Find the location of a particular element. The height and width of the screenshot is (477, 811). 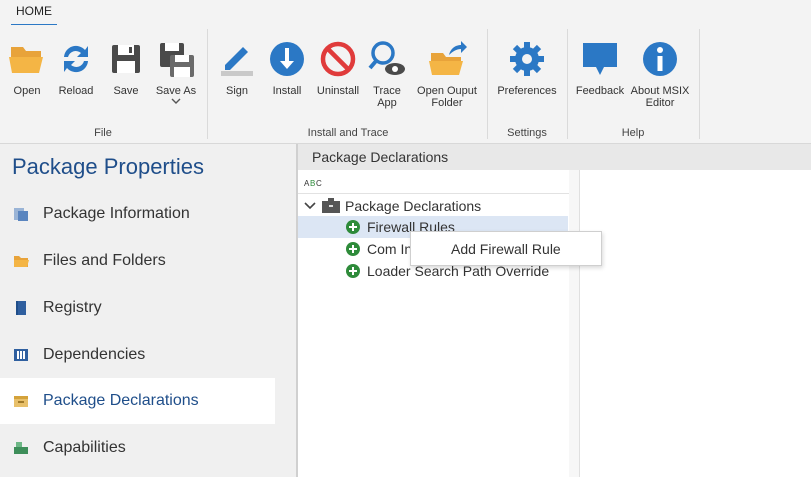

folder-icon is located at coordinates (21, 261).